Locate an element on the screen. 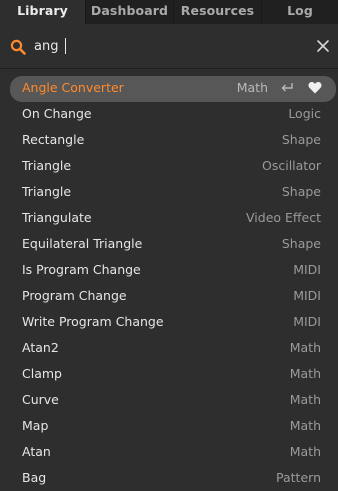 The width and height of the screenshot is (338, 491). list-item: Atan Math is located at coordinates (169, 453).